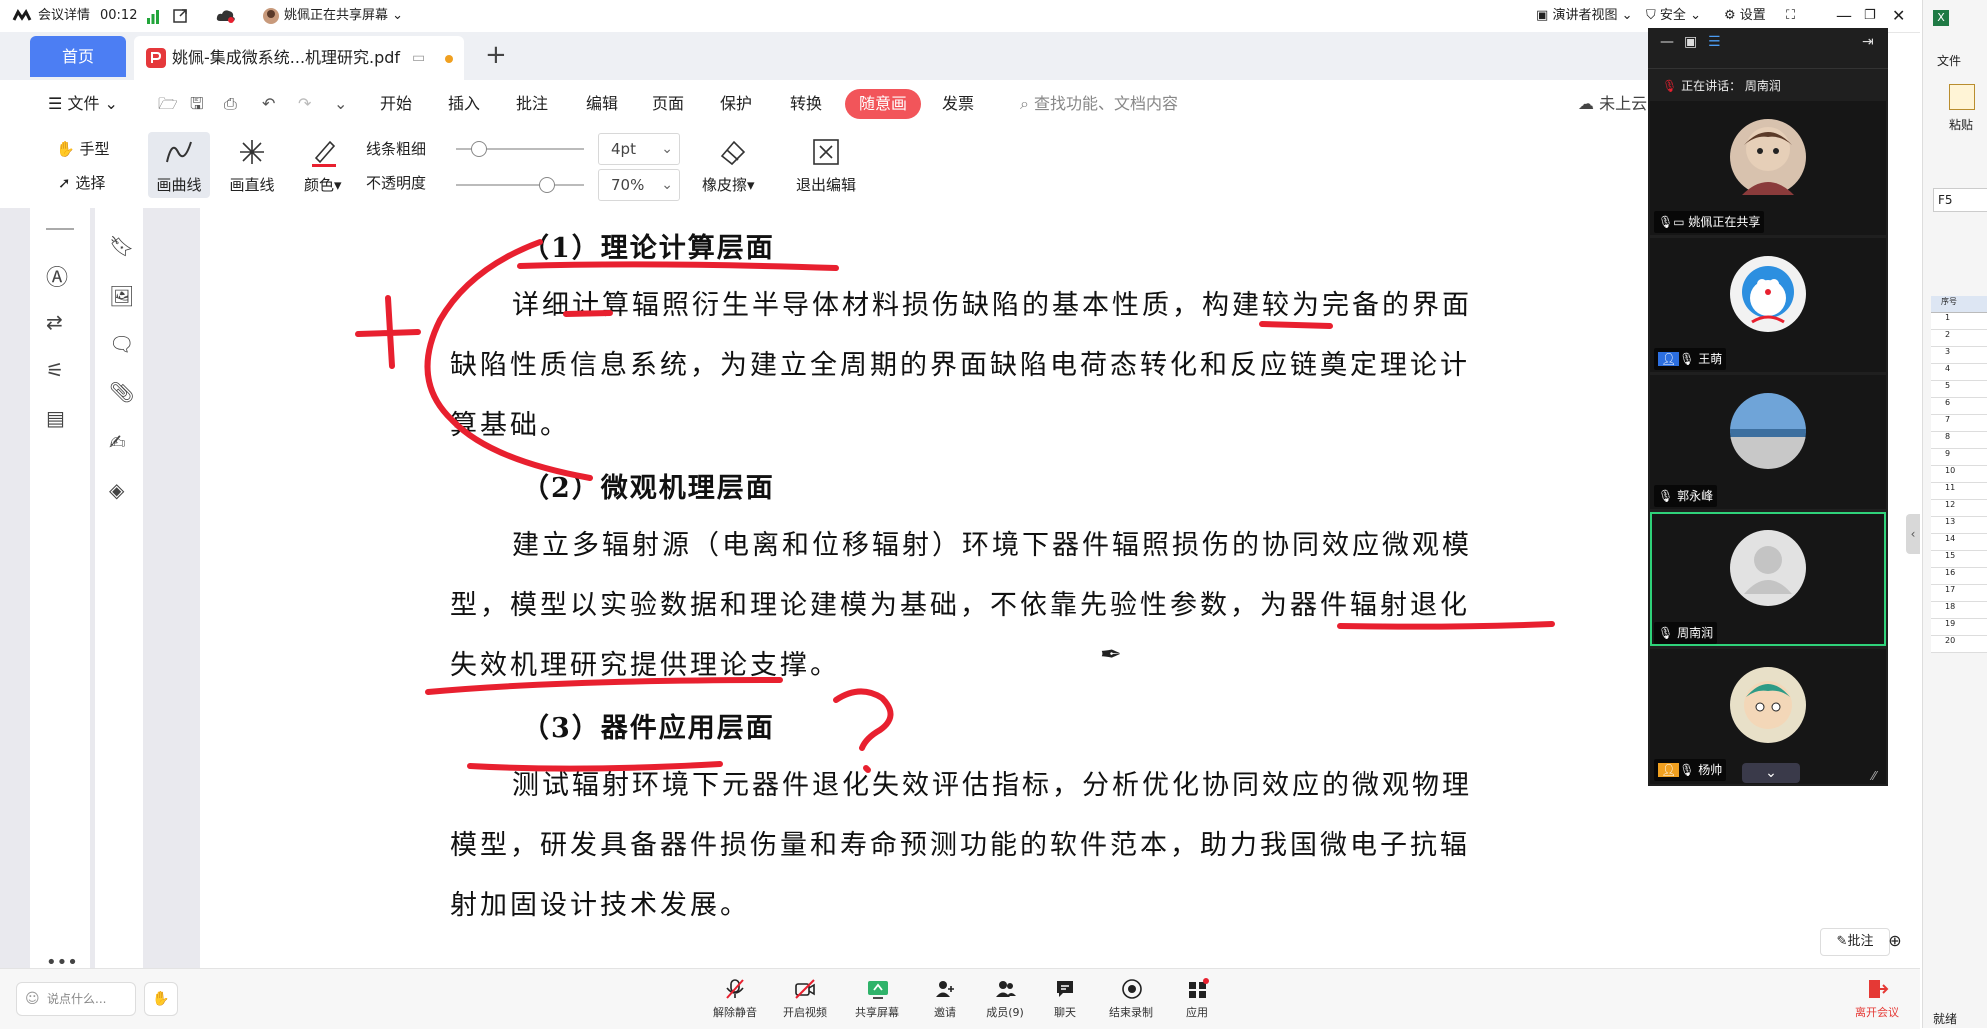 The image size is (1987, 1029). I want to click on members-icon, so click(1006, 989).